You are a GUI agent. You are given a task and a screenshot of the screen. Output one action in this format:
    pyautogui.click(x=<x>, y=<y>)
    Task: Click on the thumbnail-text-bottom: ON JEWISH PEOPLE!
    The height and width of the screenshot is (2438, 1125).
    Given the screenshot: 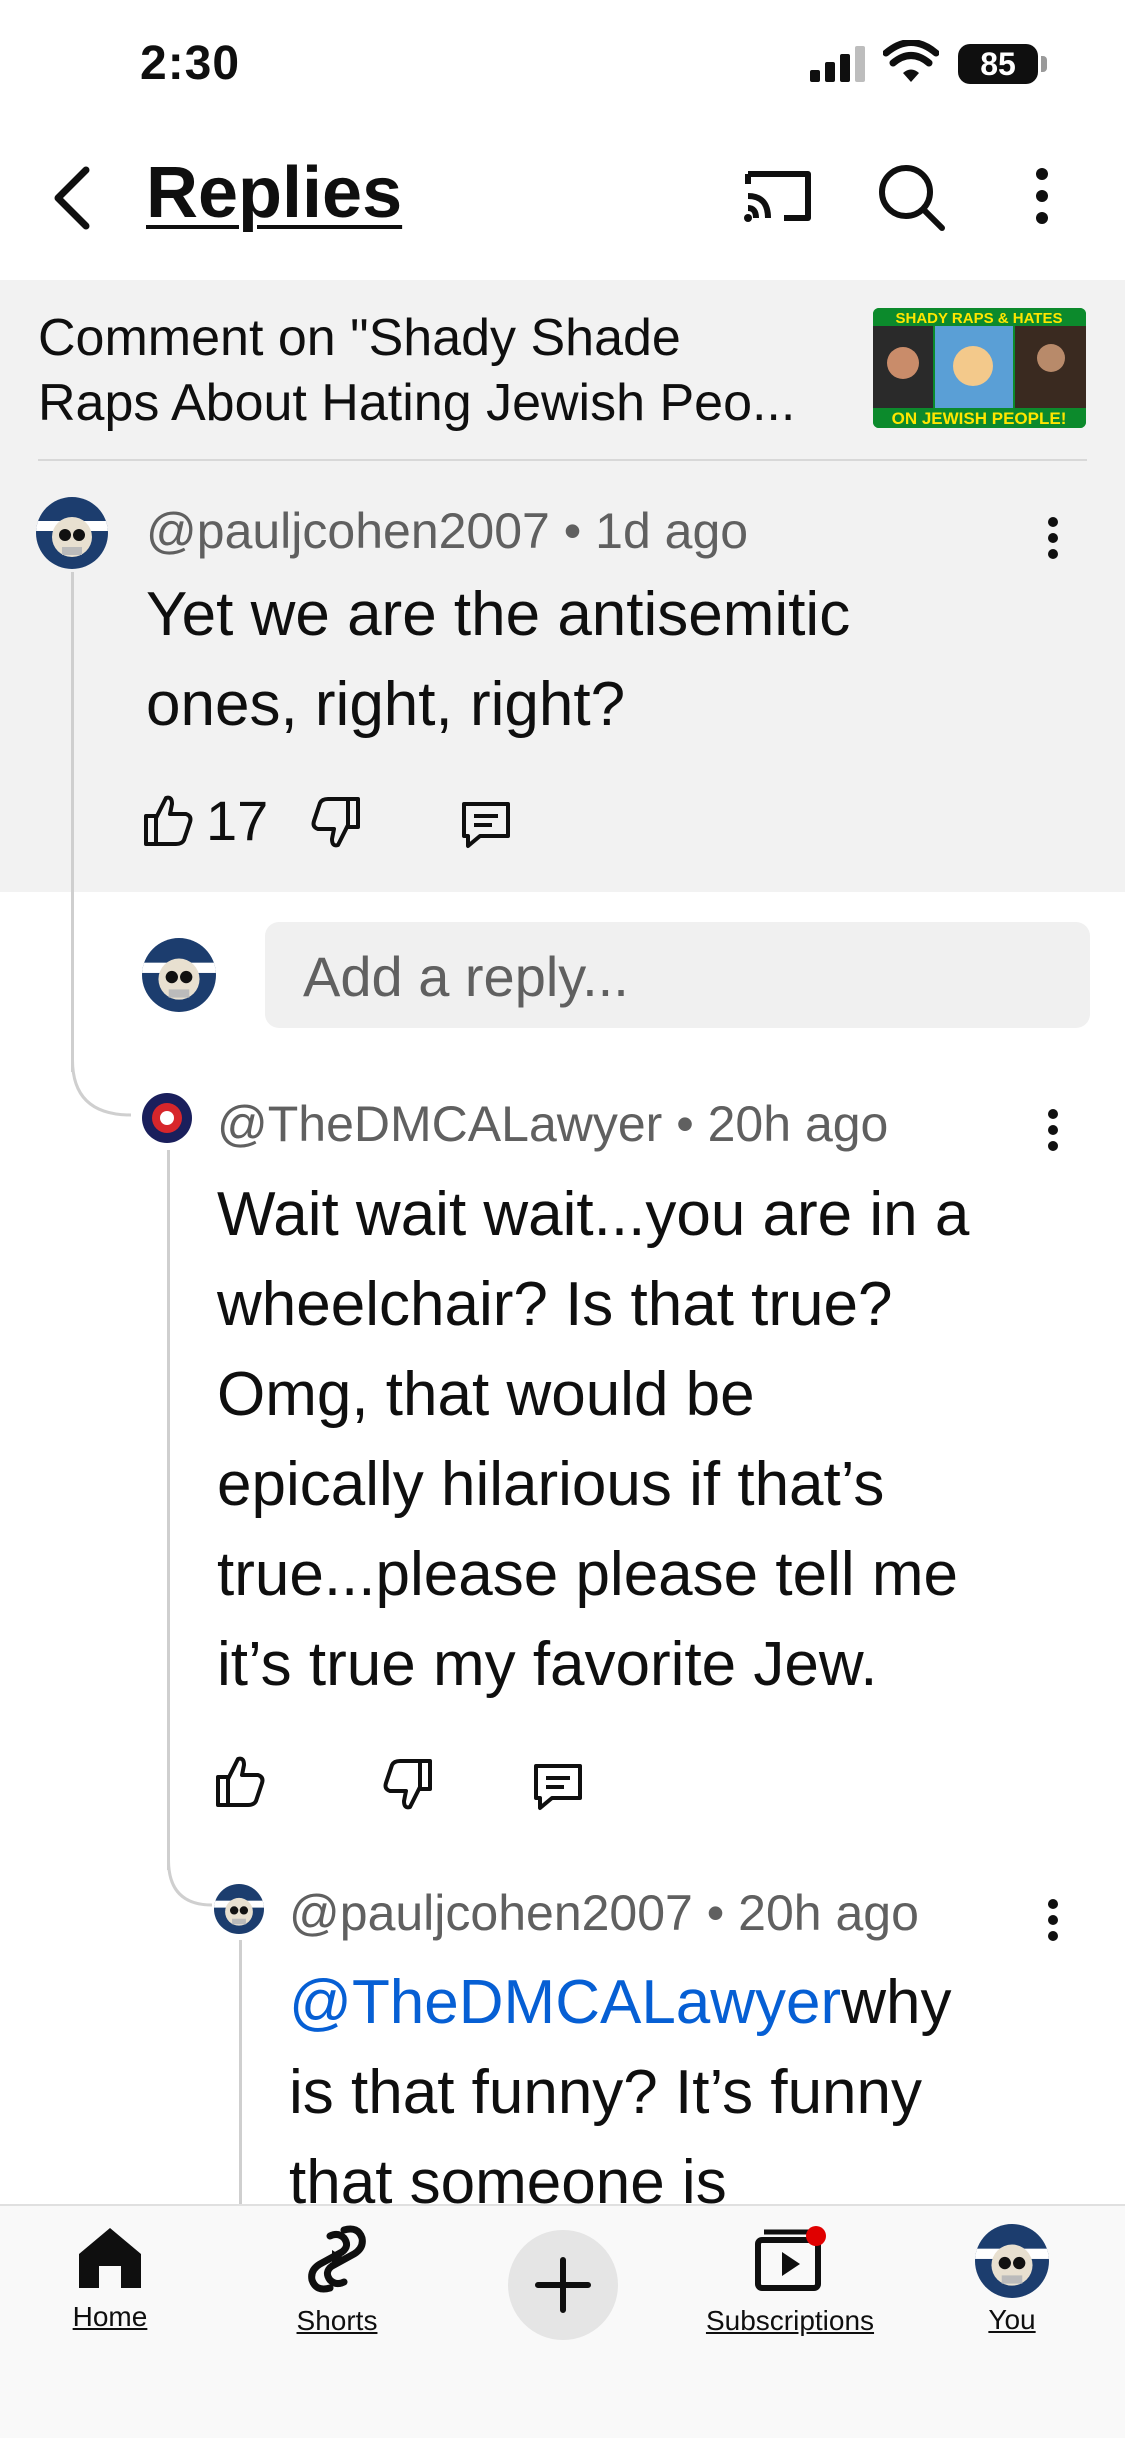 What is the action you would take?
    pyautogui.click(x=979, y=418)
    